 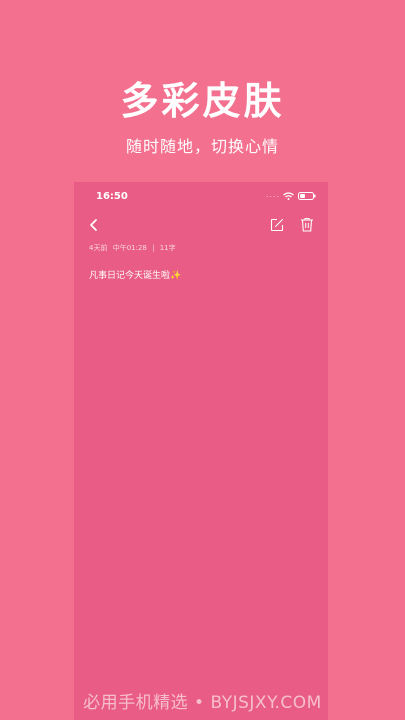 I want to click on edit-icon, so click(x=277, y=225).